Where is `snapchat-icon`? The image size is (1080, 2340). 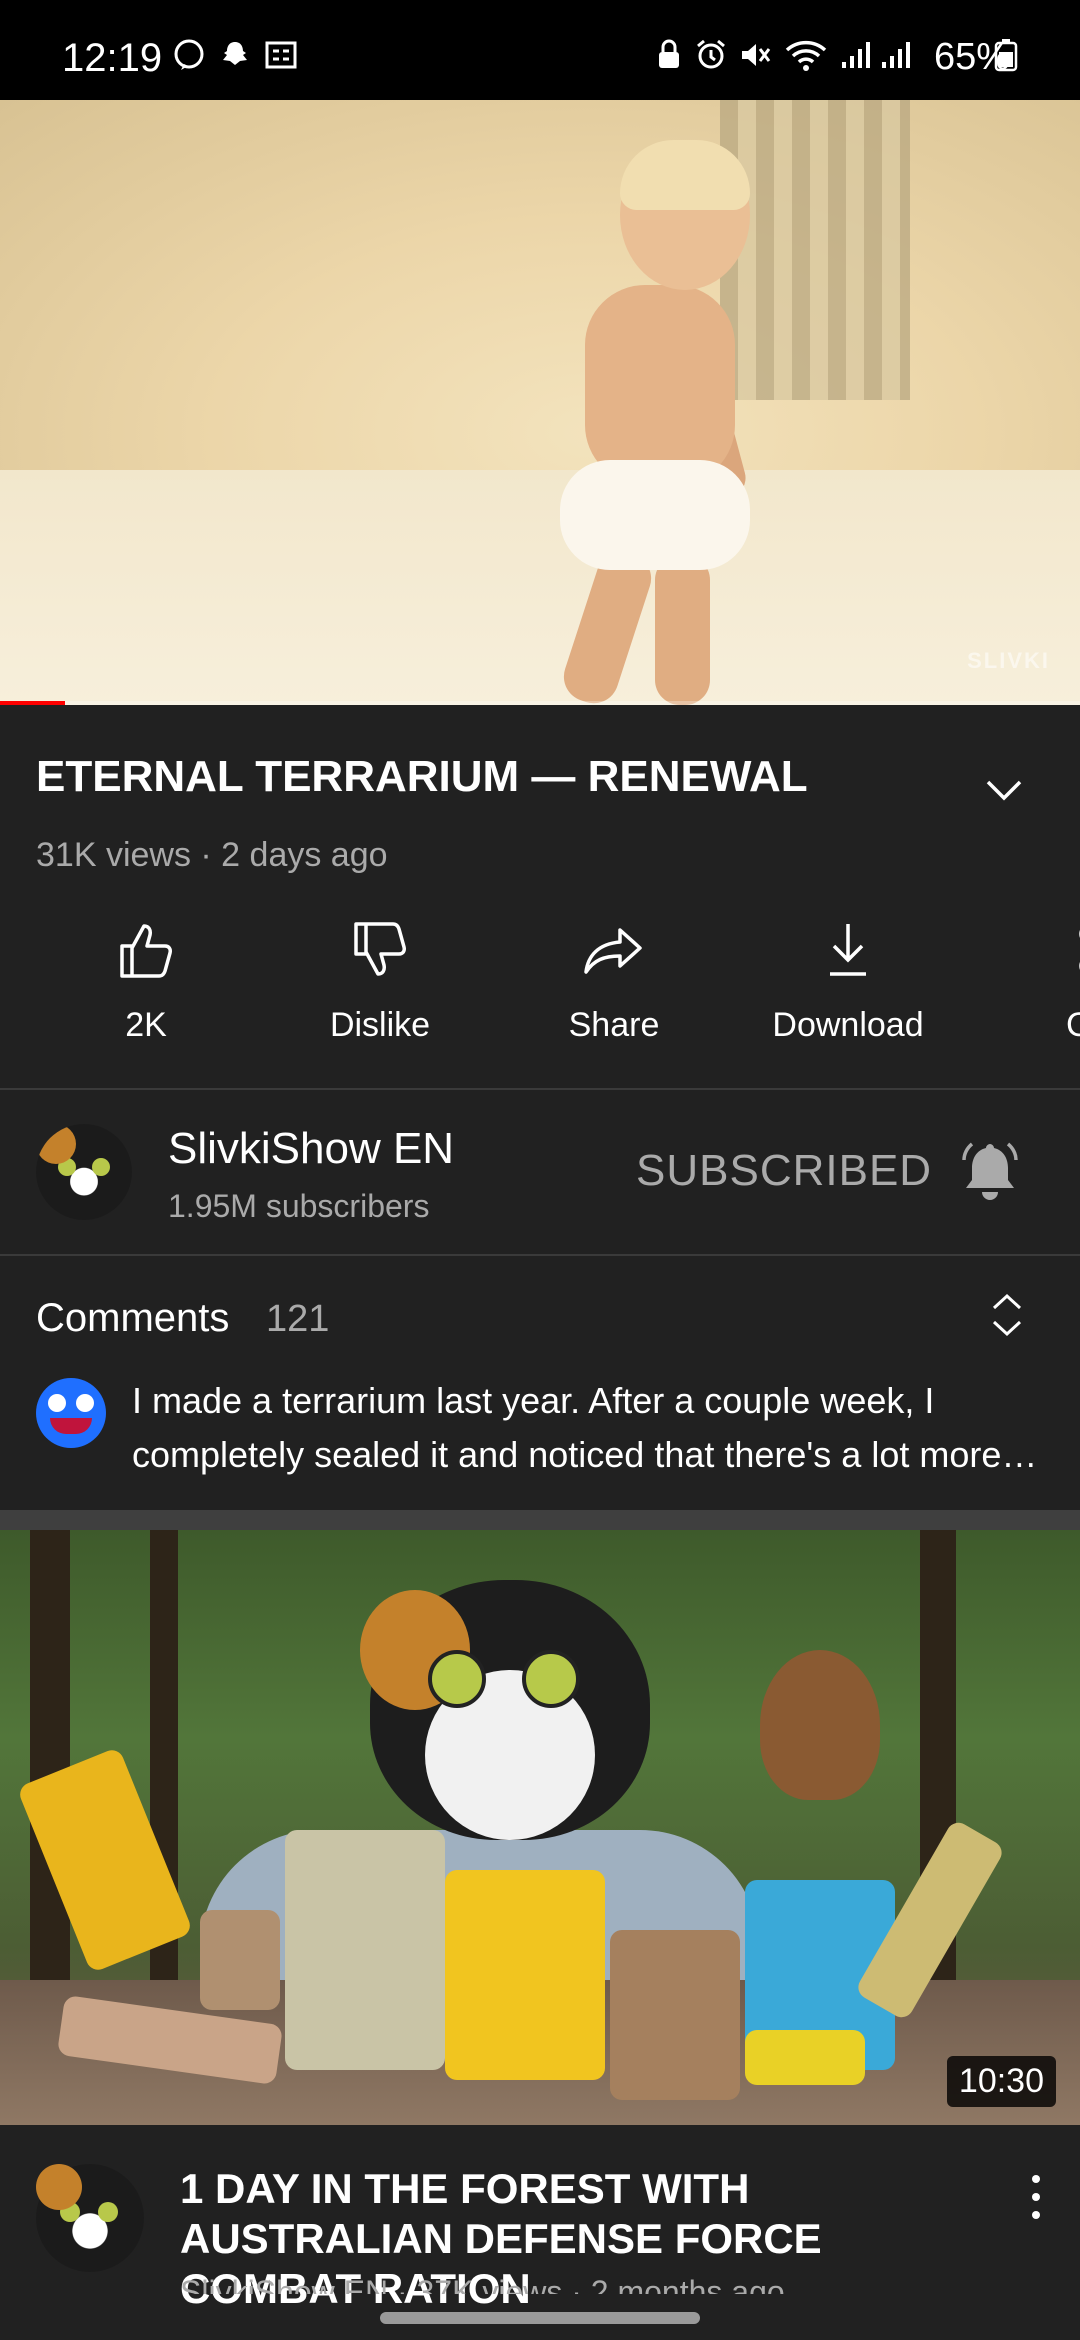 snapchat-icon is located at coordinates (235, 53).